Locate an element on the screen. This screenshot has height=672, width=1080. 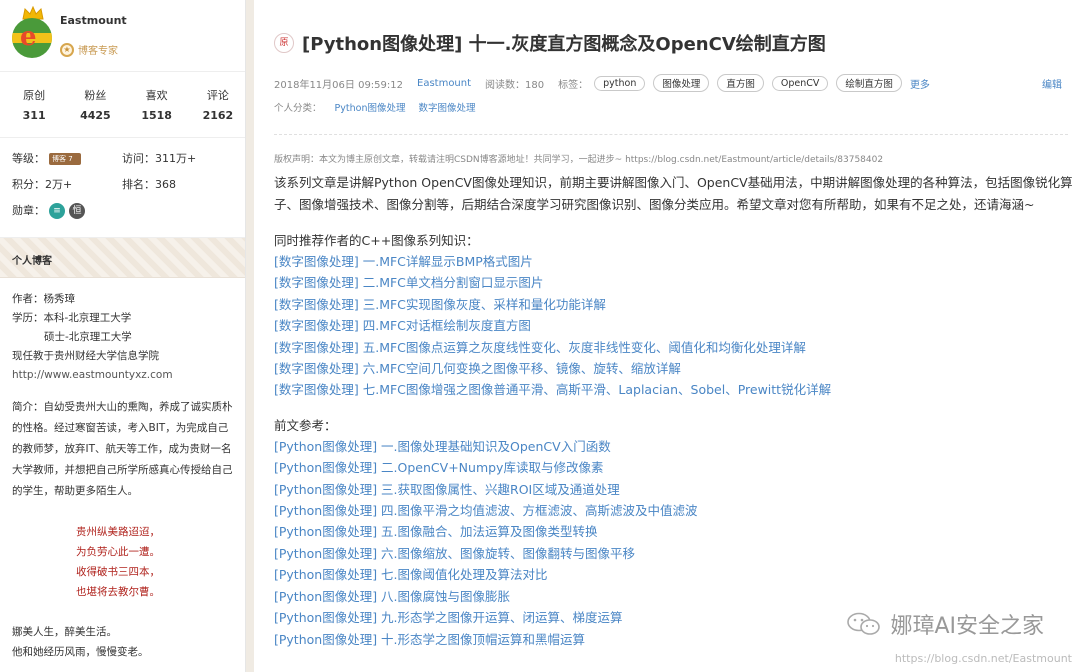
points-value: 2万+ is located at coordinates (59, 184).